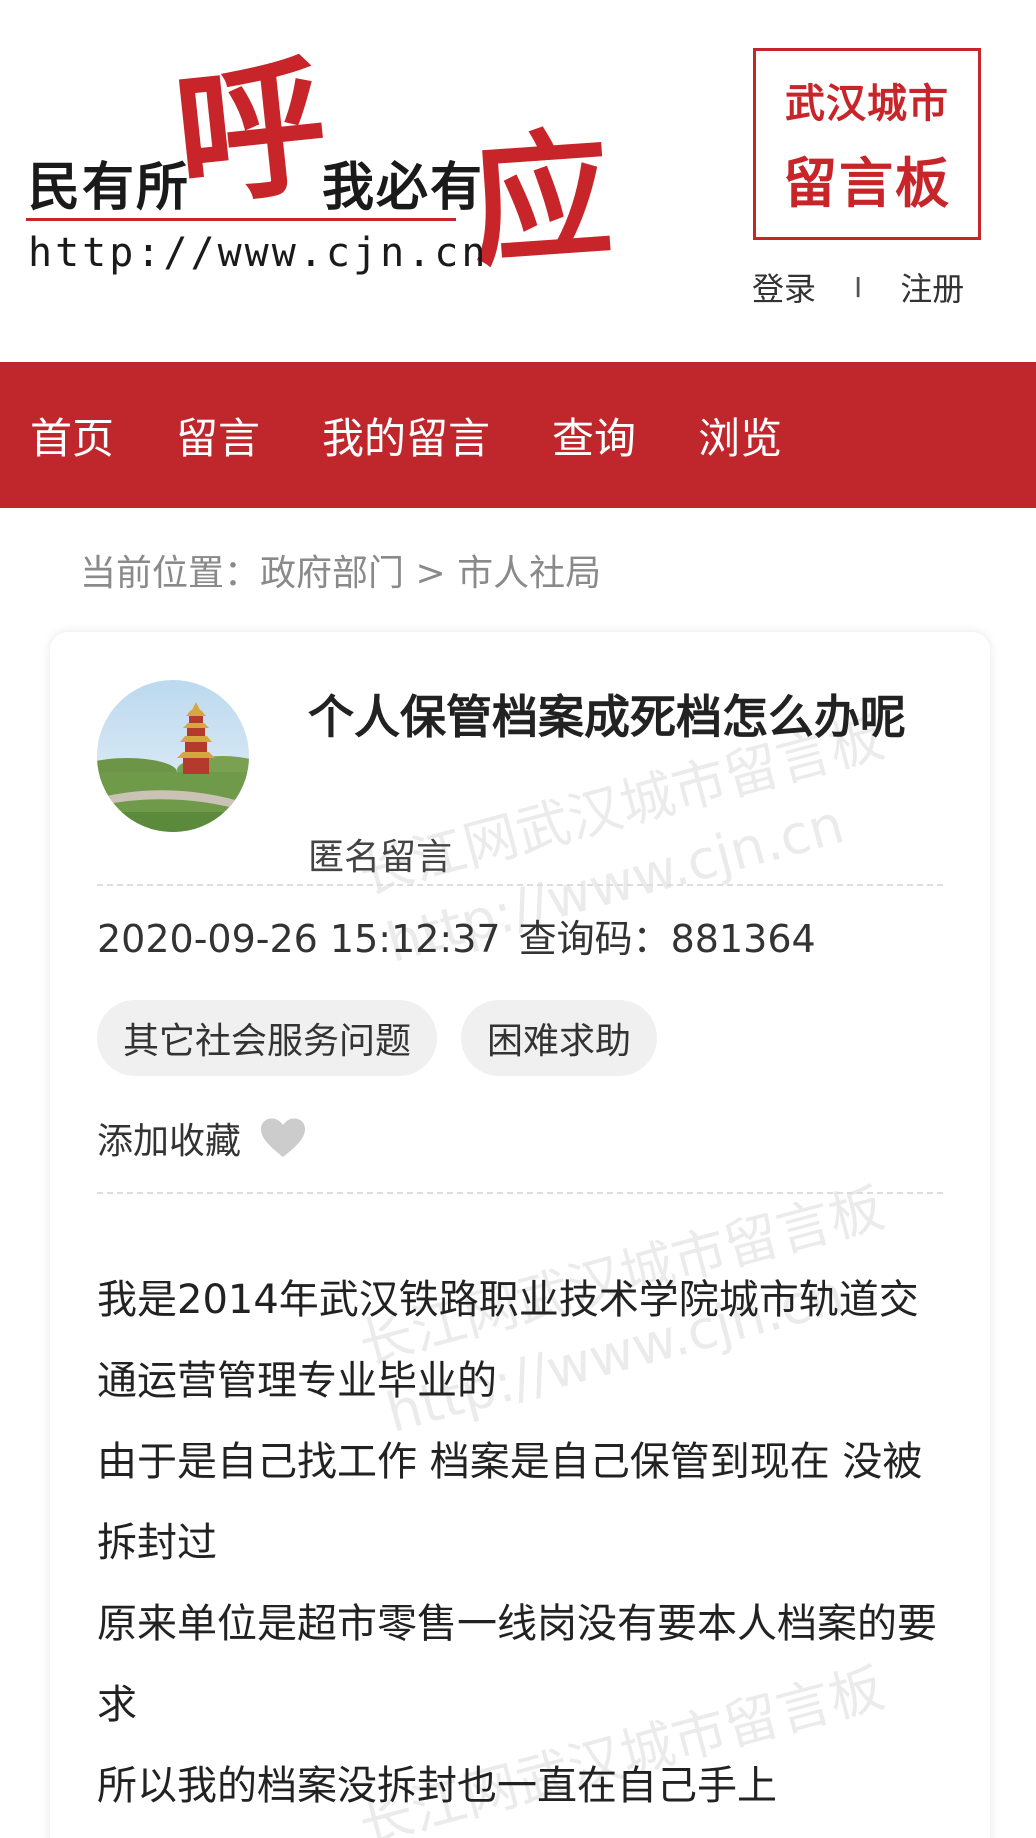 This screenshot has height=1838, width=1036. I want to click on logo-hu-char: 呼, so click(251, 133).